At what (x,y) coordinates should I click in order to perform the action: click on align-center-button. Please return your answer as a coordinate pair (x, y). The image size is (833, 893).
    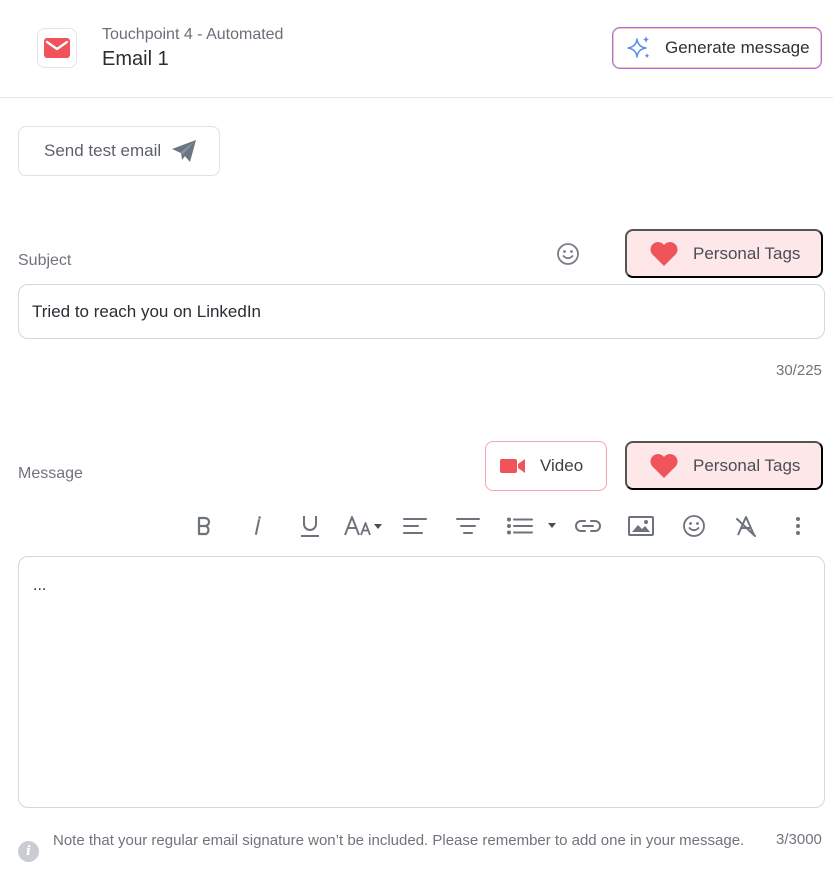
    Looking at the image, I should click on (468, 526).